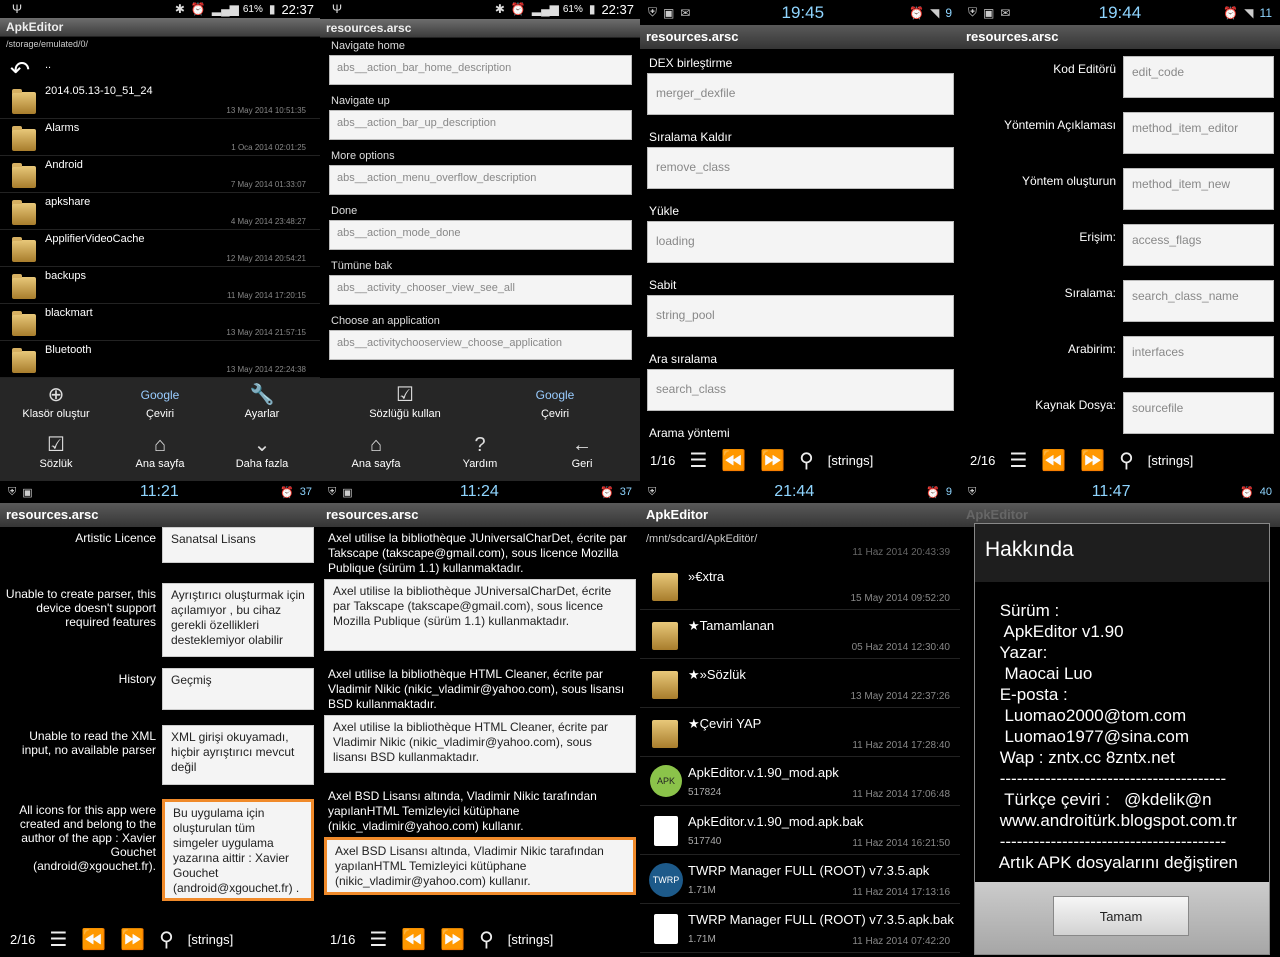 This screenshot has width=1280, height=957. I want to click on settings-item: 🔧 Ayarlar, so click(262, 401).